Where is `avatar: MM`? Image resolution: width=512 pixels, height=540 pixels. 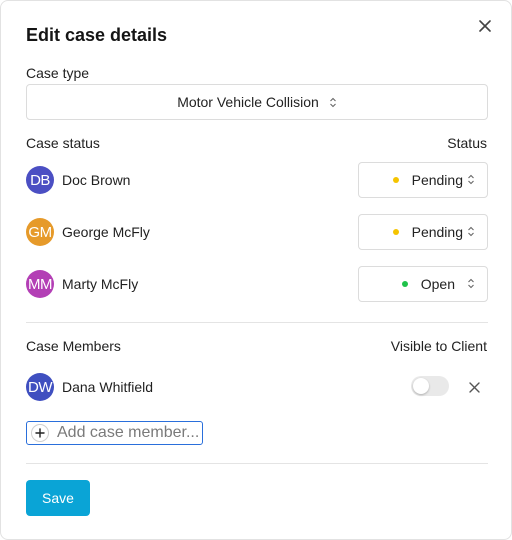 avatar: MM is located at coordinates (40, 284).